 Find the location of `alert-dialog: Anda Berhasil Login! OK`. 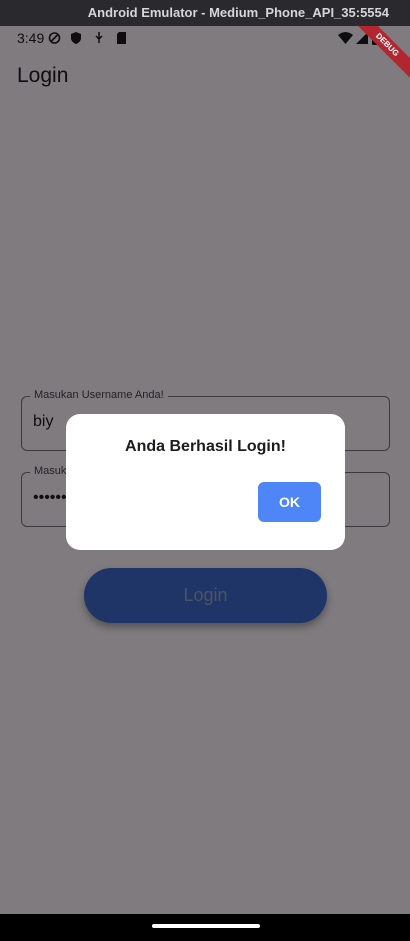

alert-dialog: Anda Berhasil Login! OK is located at coordinates (205, 482).